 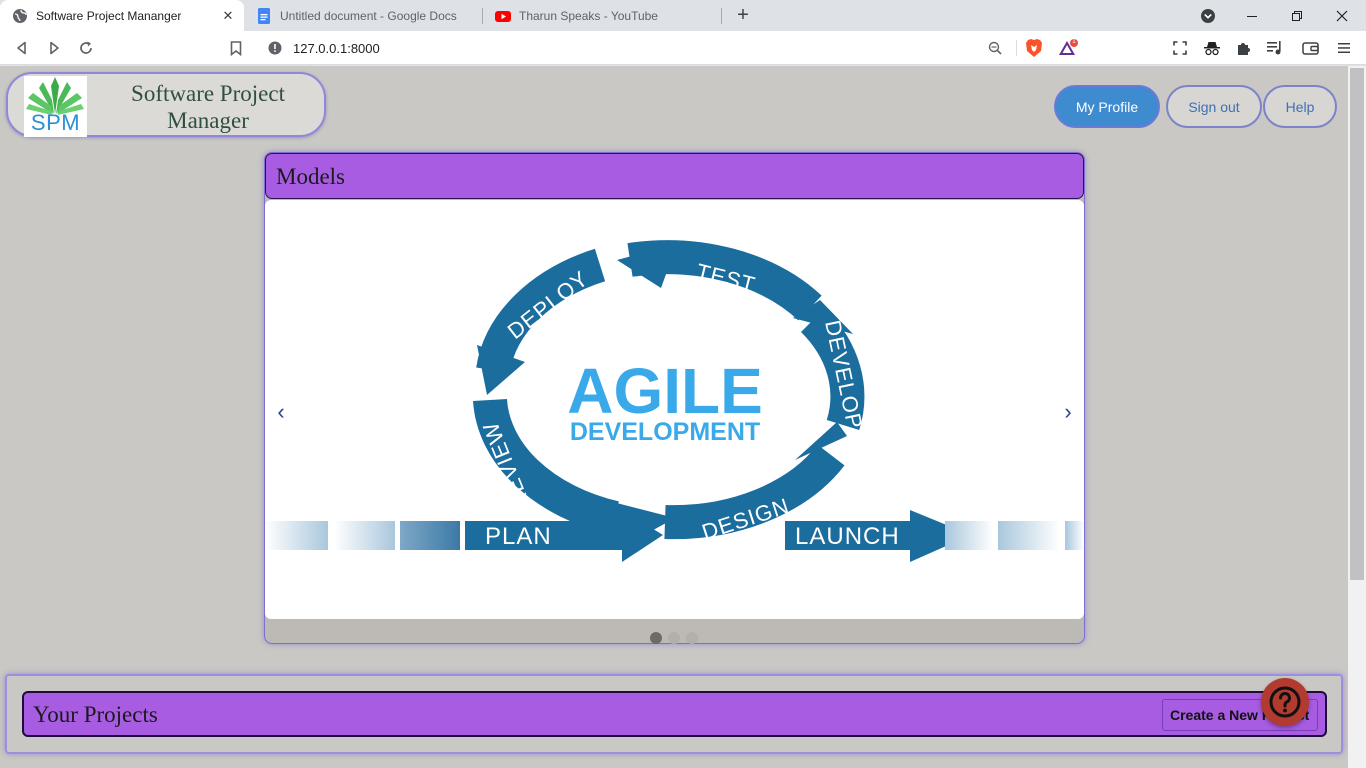 I want to click on playlist-icon, so click(x=1274, y=48).